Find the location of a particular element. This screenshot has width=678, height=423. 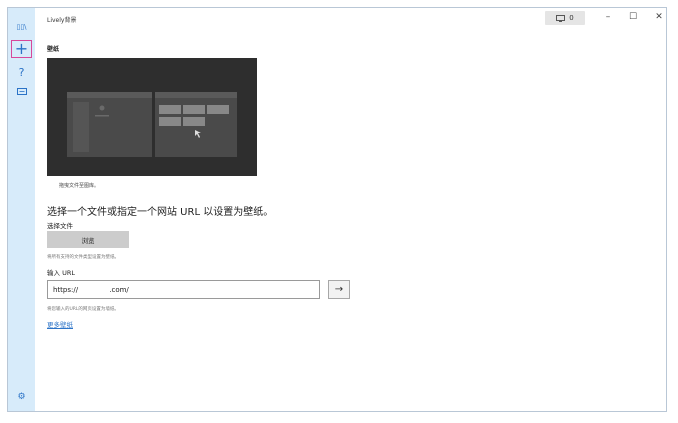

preview-screenshot-image is located at coordinates (152, 117).